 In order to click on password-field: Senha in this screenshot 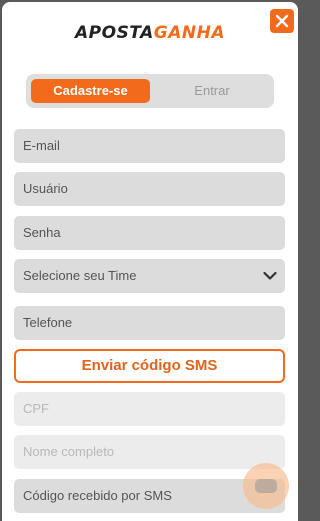, I will do `click(149, 233)`.